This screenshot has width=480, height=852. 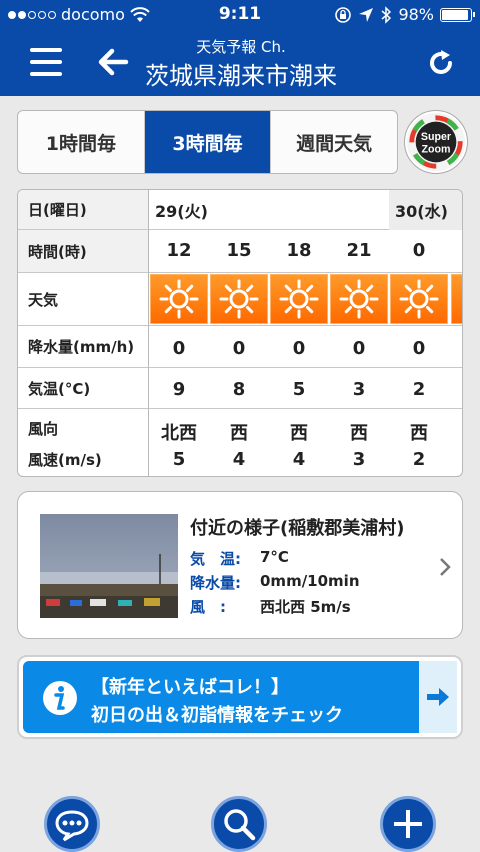 I want to click on temp-cell: 2, so click(x=419, y=389).